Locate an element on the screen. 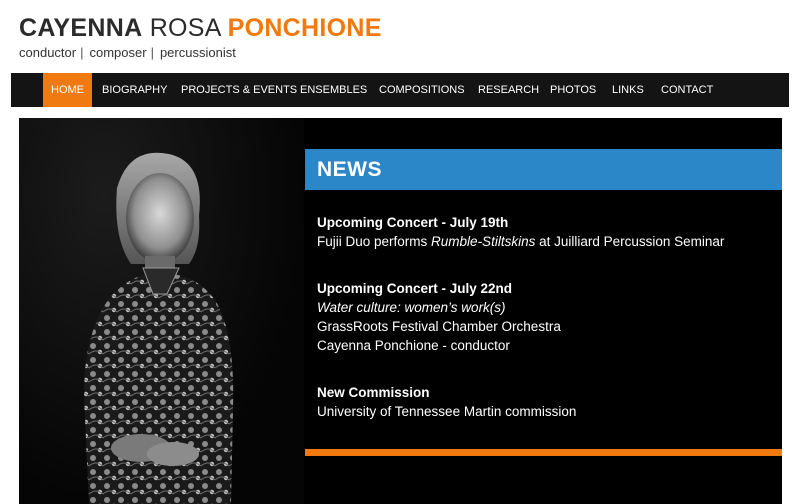 This screenshot has width=800, height=504. tagline-role-3: percussionist is located at coordinates (197, 52).